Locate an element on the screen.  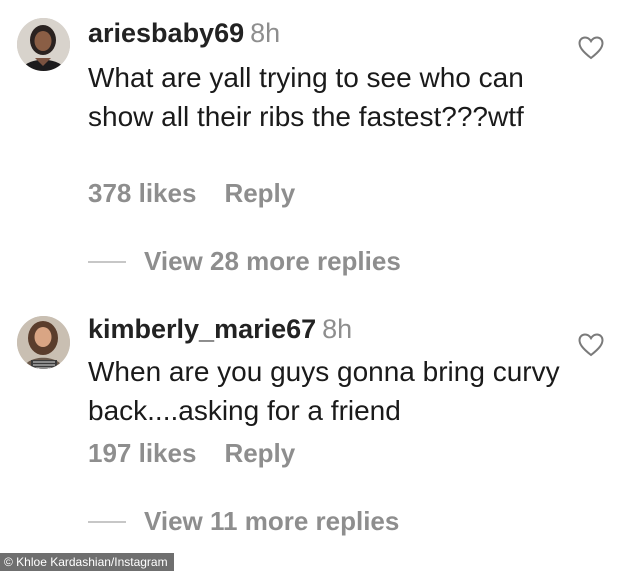
likes-count: 197 likes is located at coordinates (142, 453).